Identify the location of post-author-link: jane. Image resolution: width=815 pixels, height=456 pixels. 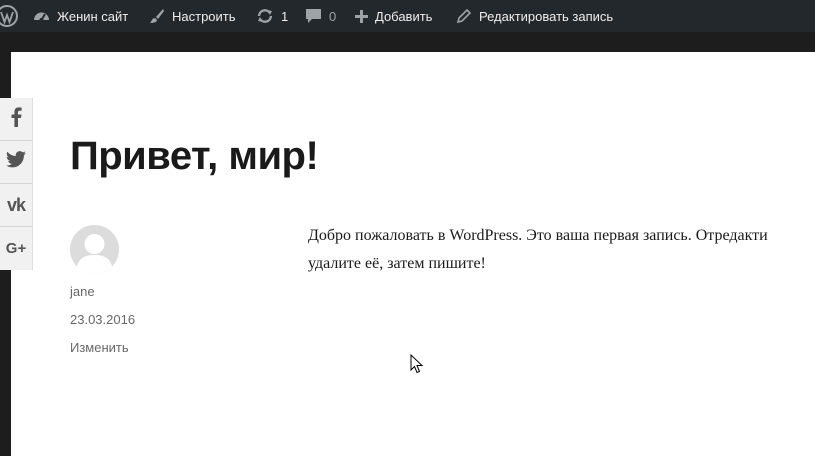
(82, 292).